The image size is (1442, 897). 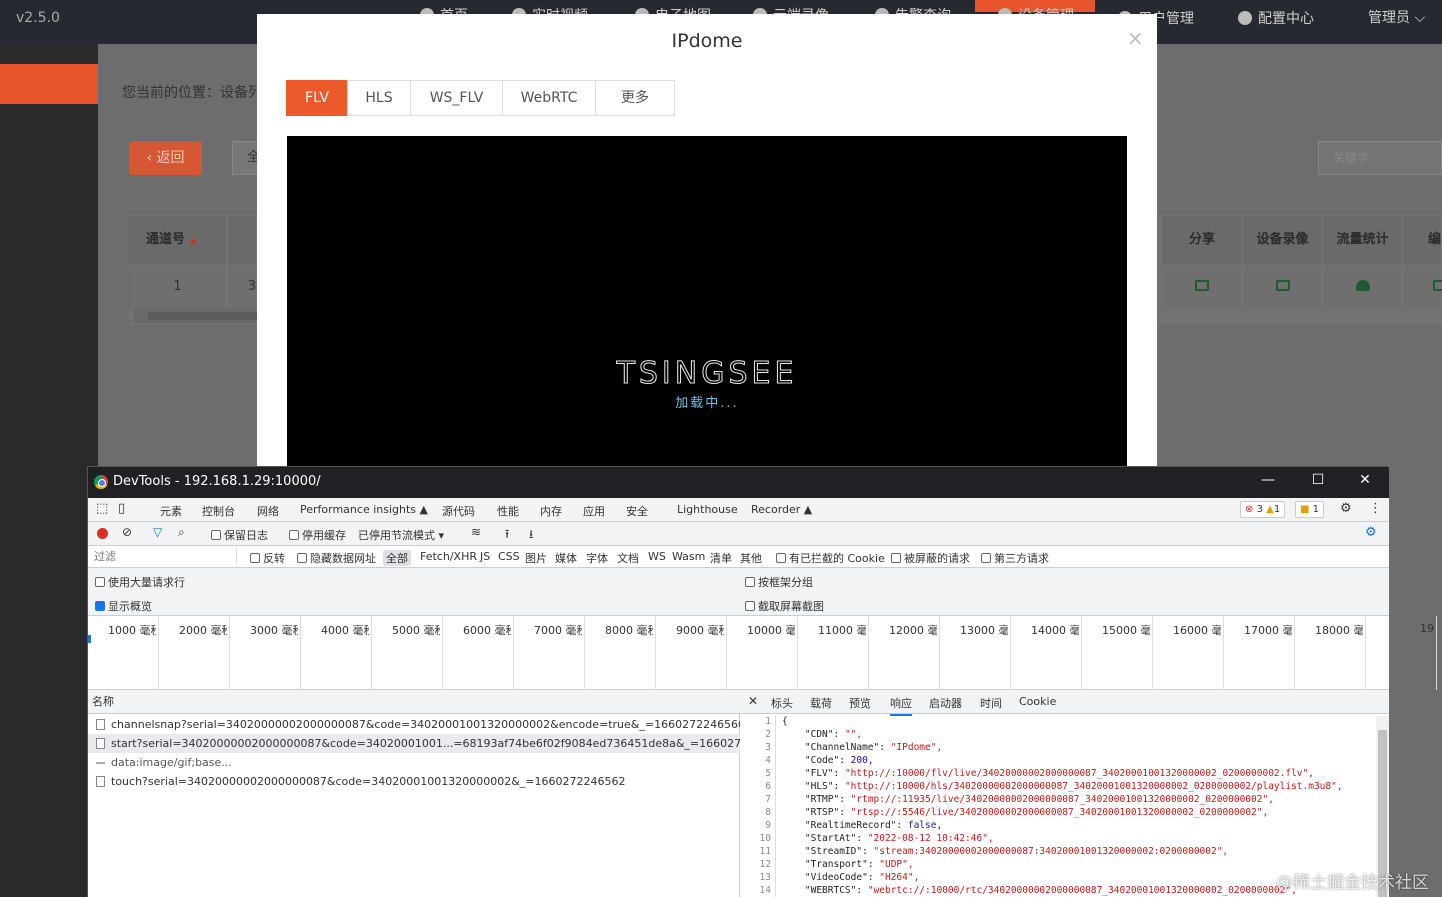 I want to click on show-overview-checkbox: 显示概览, so click(x=123, y=606).